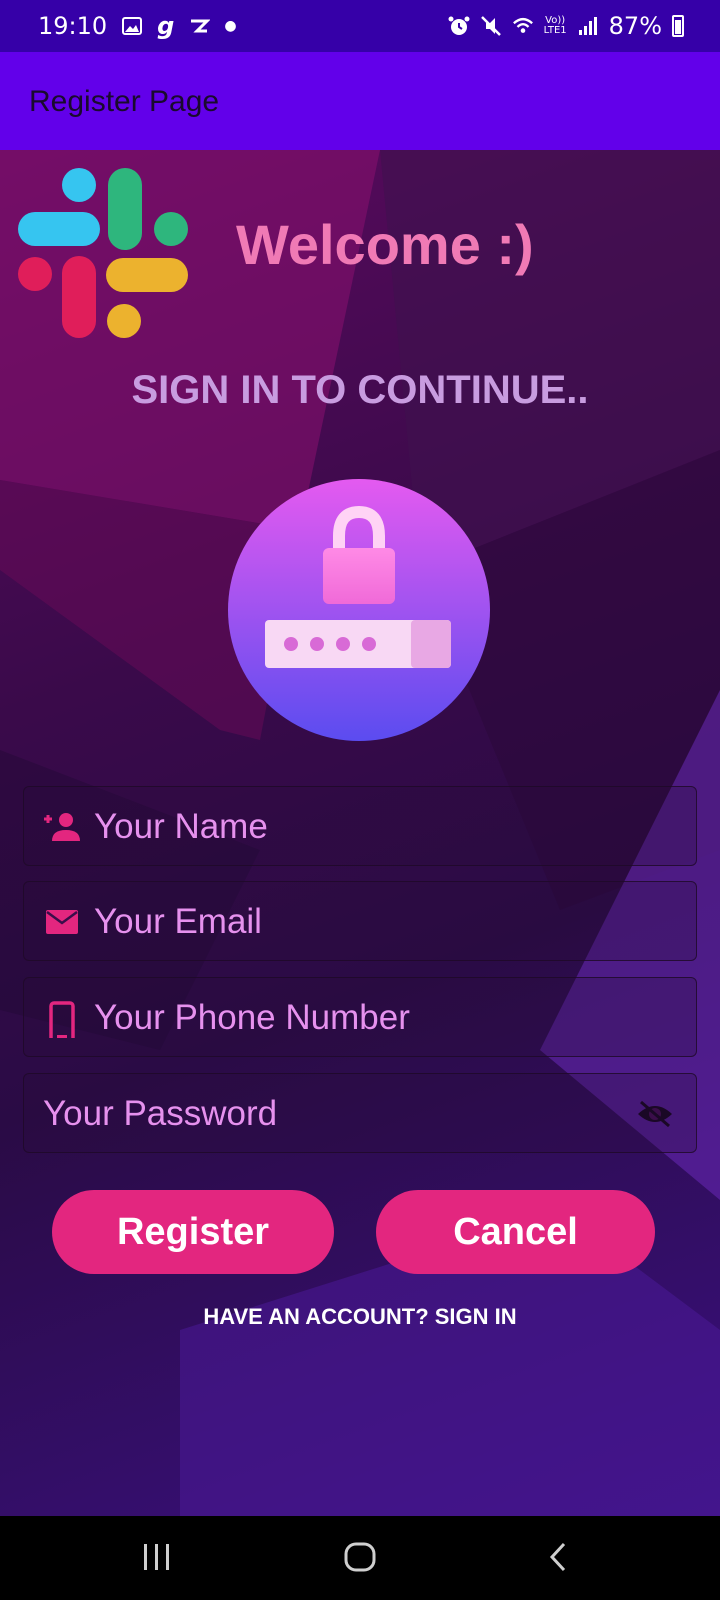 Image resolution: width=720 pixels, height=1600 pixels. Describe the element at coordinates (132, 26) in the screenshot. I see `gallery-icon` at that location.